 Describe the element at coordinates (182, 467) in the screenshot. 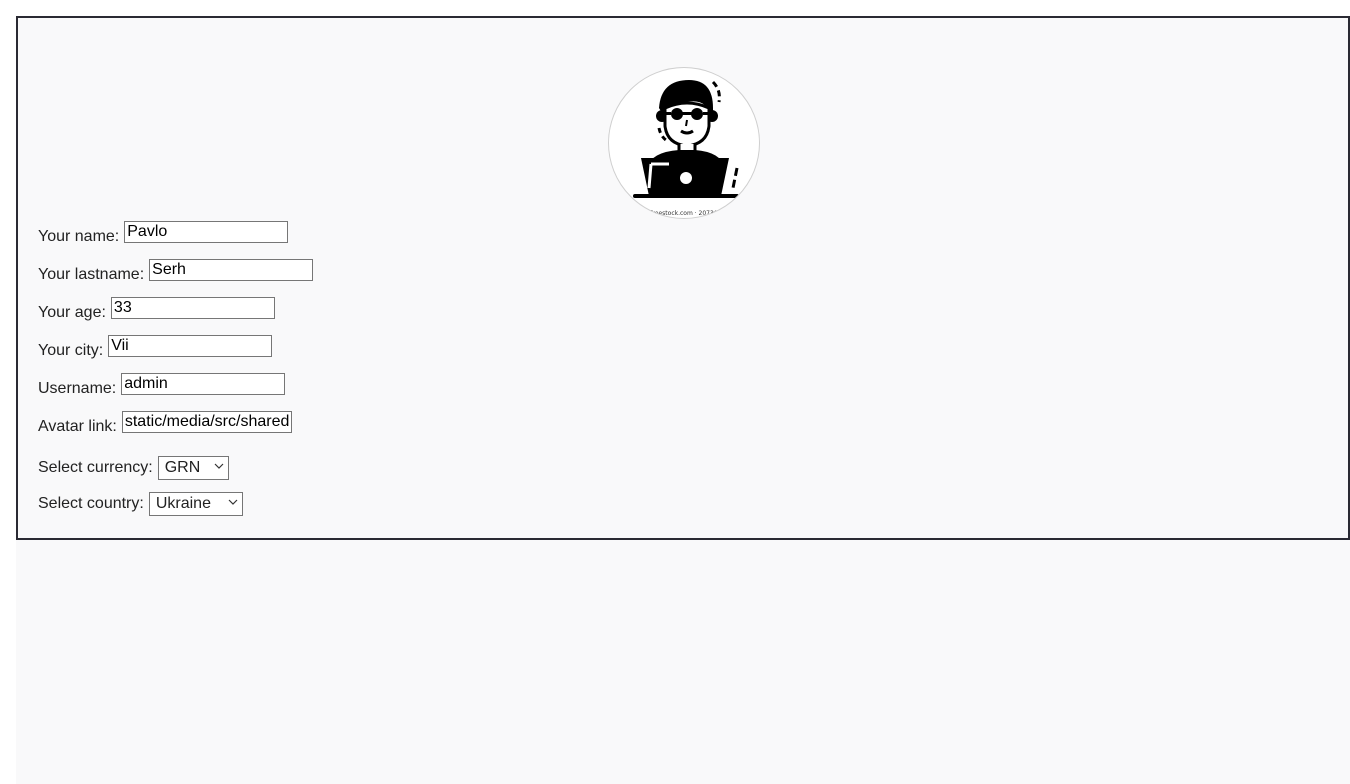

I see `currency-selected-value: GRN` at that location.